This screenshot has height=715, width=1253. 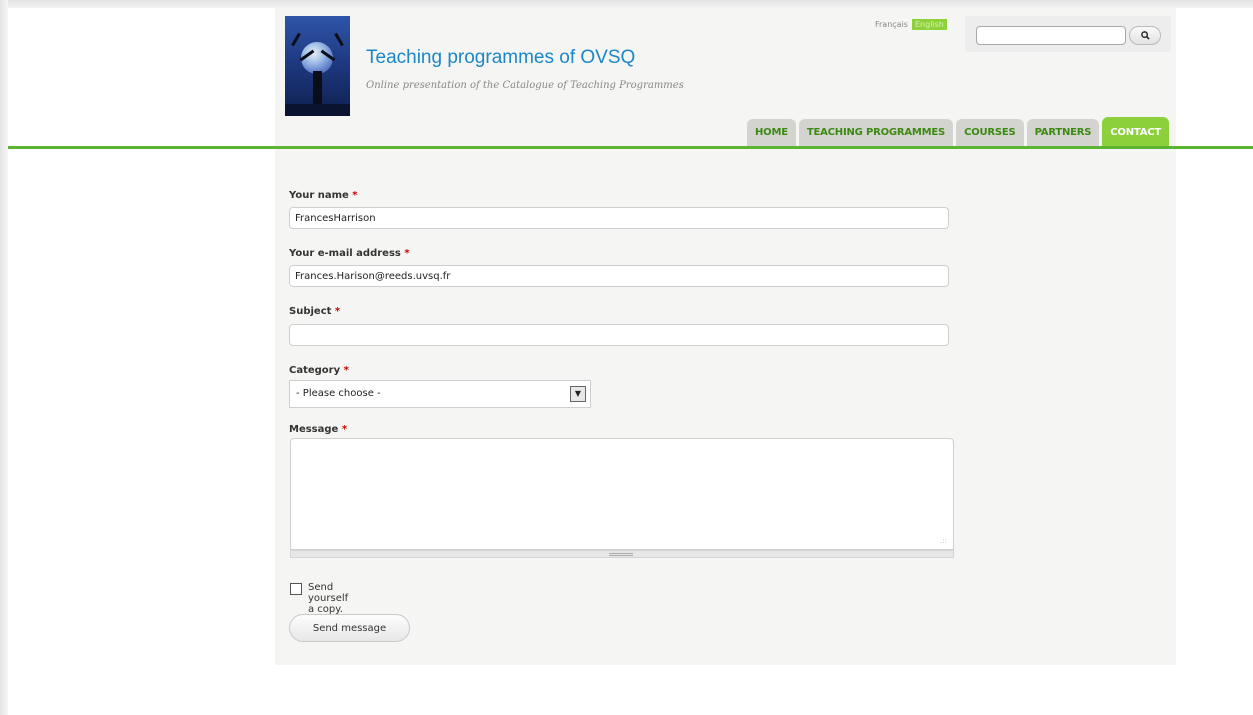 What do you see at coordinates (1051, 35) in the screenshot?
I see `search-input` at bounding box center [1051, 35].